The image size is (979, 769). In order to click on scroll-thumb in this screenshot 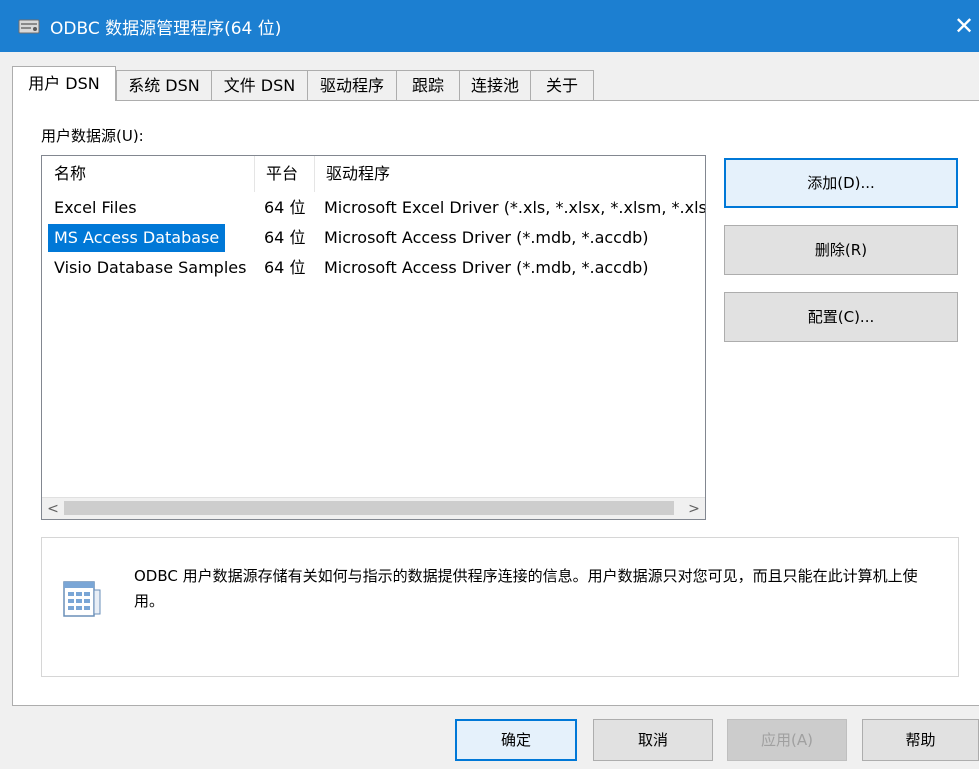, I will do `click(369, 508)`.